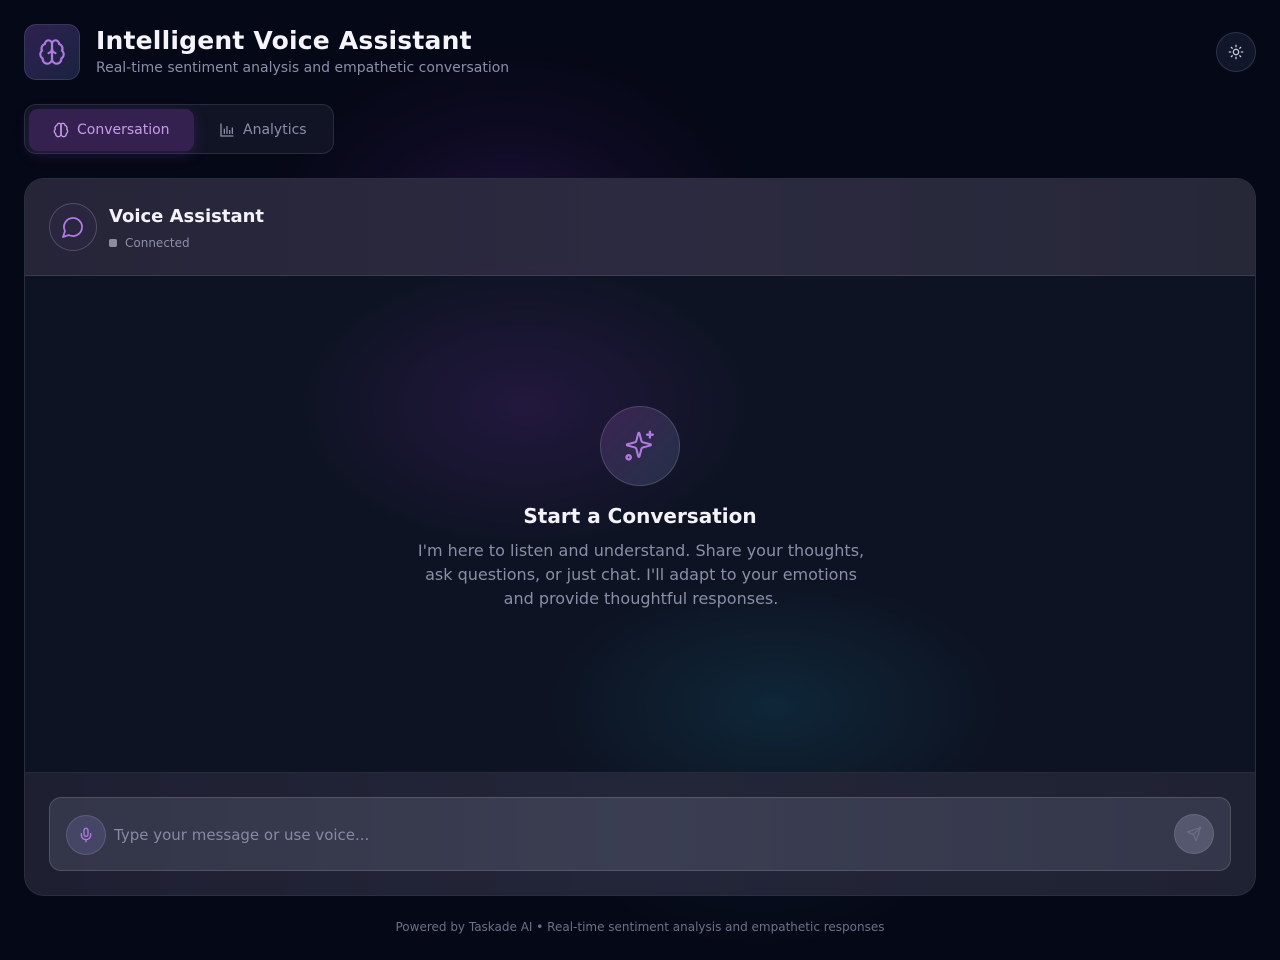 Image resolution: width=1280 pixels, height=960 pixels. I want to click on theme-toggle-button, so click(1236, 52).